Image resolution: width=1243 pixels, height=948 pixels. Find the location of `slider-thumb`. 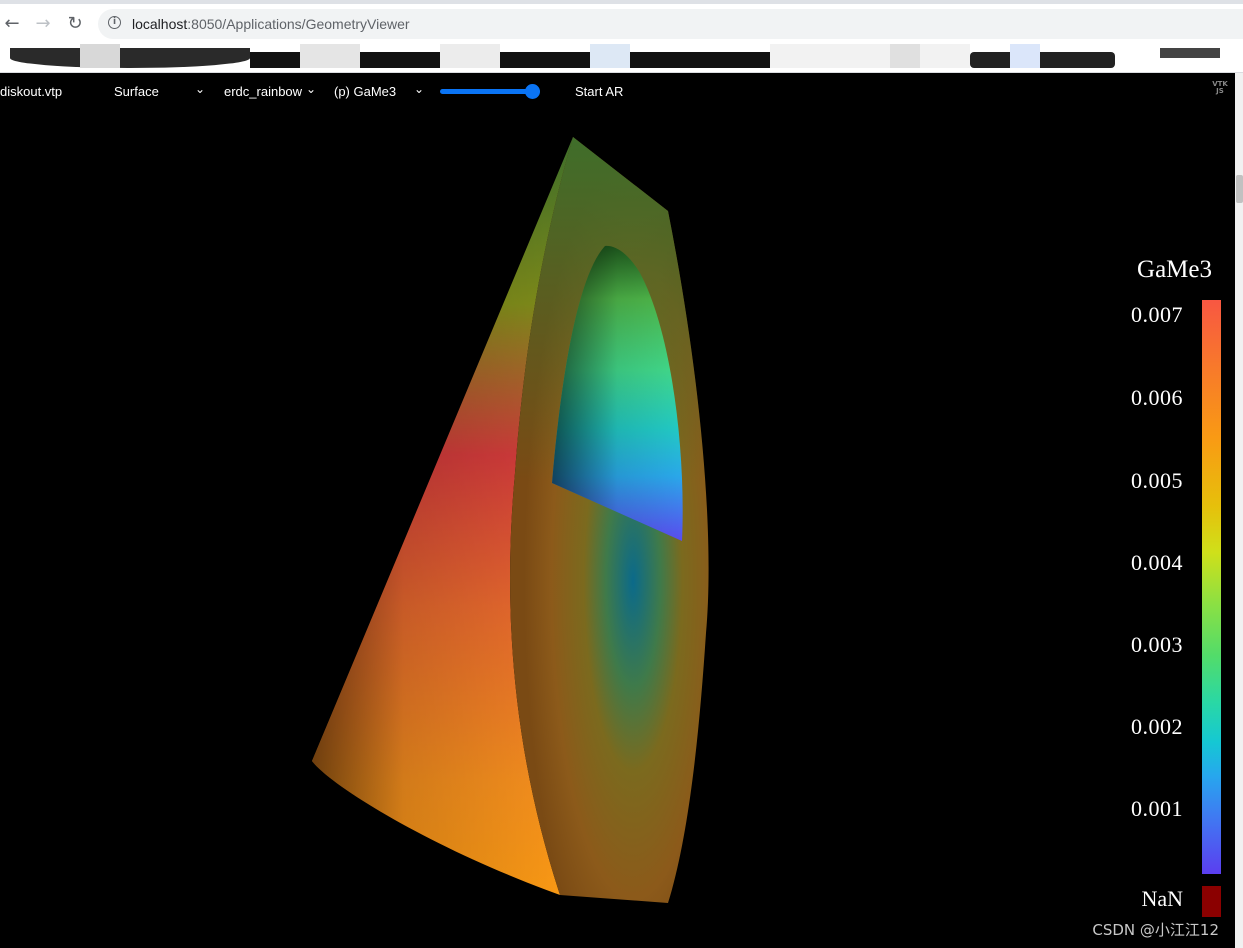

slider-thumb is located at coordinates (532, 91).